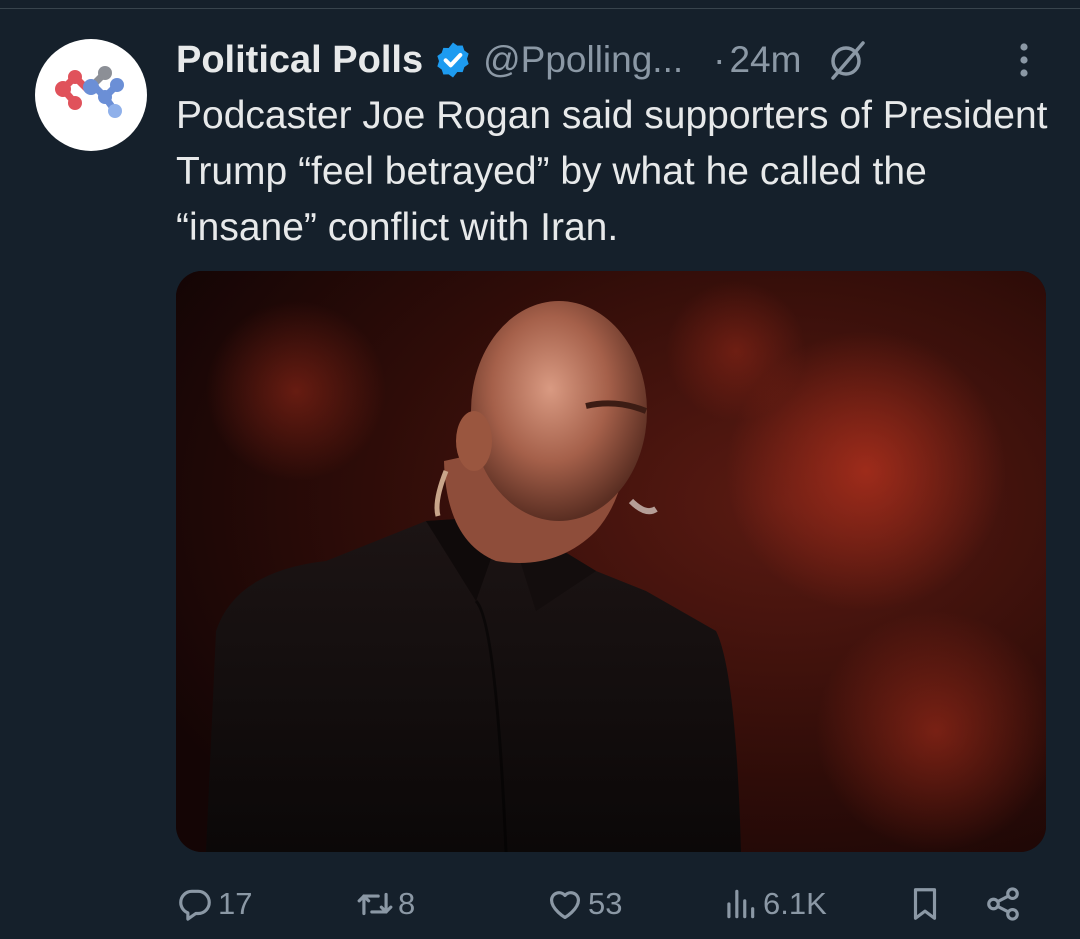 Image resolution: width=1080 pixels, height=939 pixels. I want to click on post-header: Political Polls @Ppolling... · 24m, so click(616, 60).